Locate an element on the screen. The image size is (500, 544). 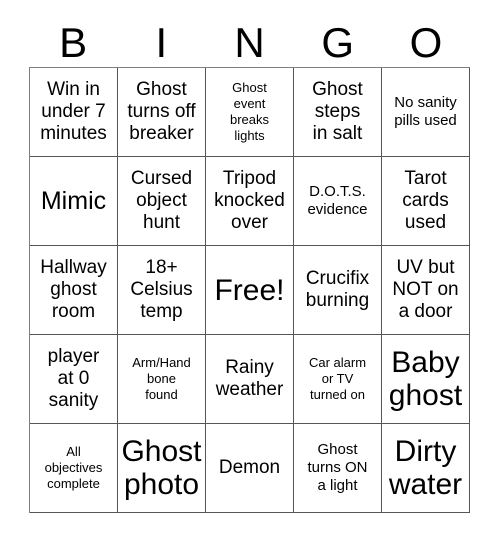
bingo-cell: Tarot cards used is located at coordinates (426, 201).